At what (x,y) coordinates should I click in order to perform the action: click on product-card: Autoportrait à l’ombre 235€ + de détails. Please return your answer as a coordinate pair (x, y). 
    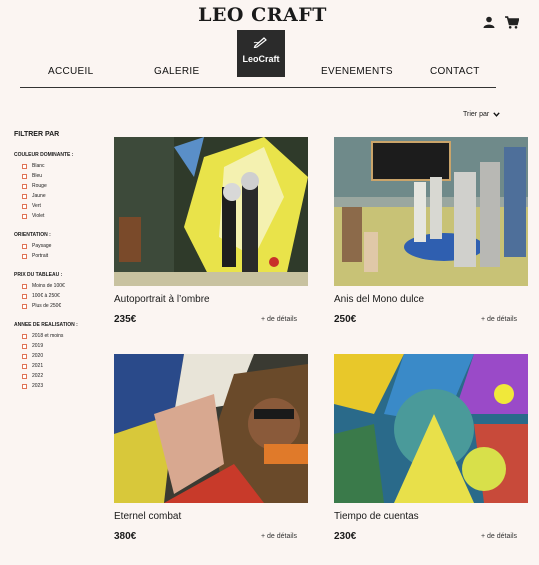
    Looking at the image, I should click on (211, 231).